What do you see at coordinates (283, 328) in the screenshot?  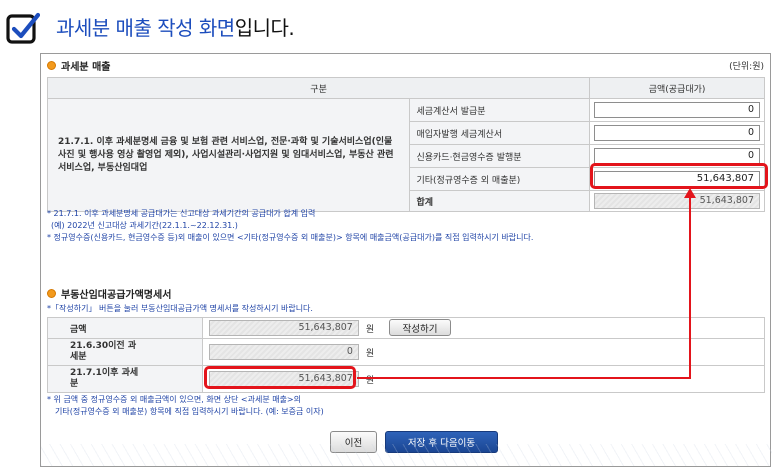 I see `rental-amount-field: 51,643,807` at bounding box center [283, 328].